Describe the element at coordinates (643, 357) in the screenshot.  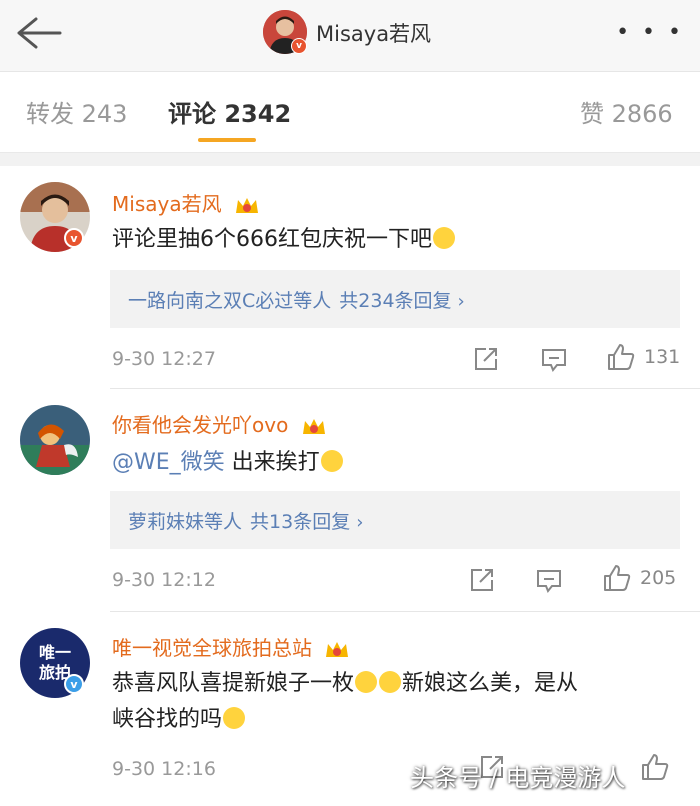
I see `like-button: 131` at that location.